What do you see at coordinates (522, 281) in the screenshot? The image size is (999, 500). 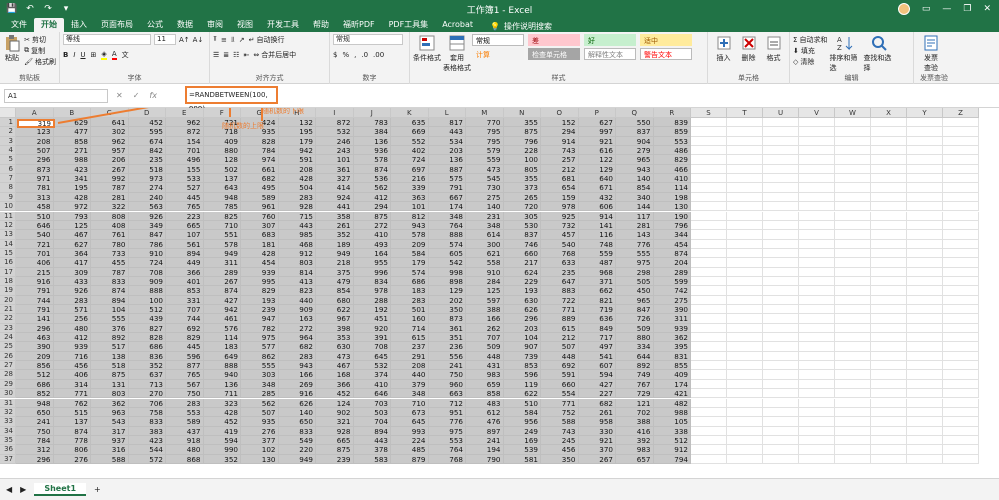 I see `cell: 229` at bounding box center [522, 281].